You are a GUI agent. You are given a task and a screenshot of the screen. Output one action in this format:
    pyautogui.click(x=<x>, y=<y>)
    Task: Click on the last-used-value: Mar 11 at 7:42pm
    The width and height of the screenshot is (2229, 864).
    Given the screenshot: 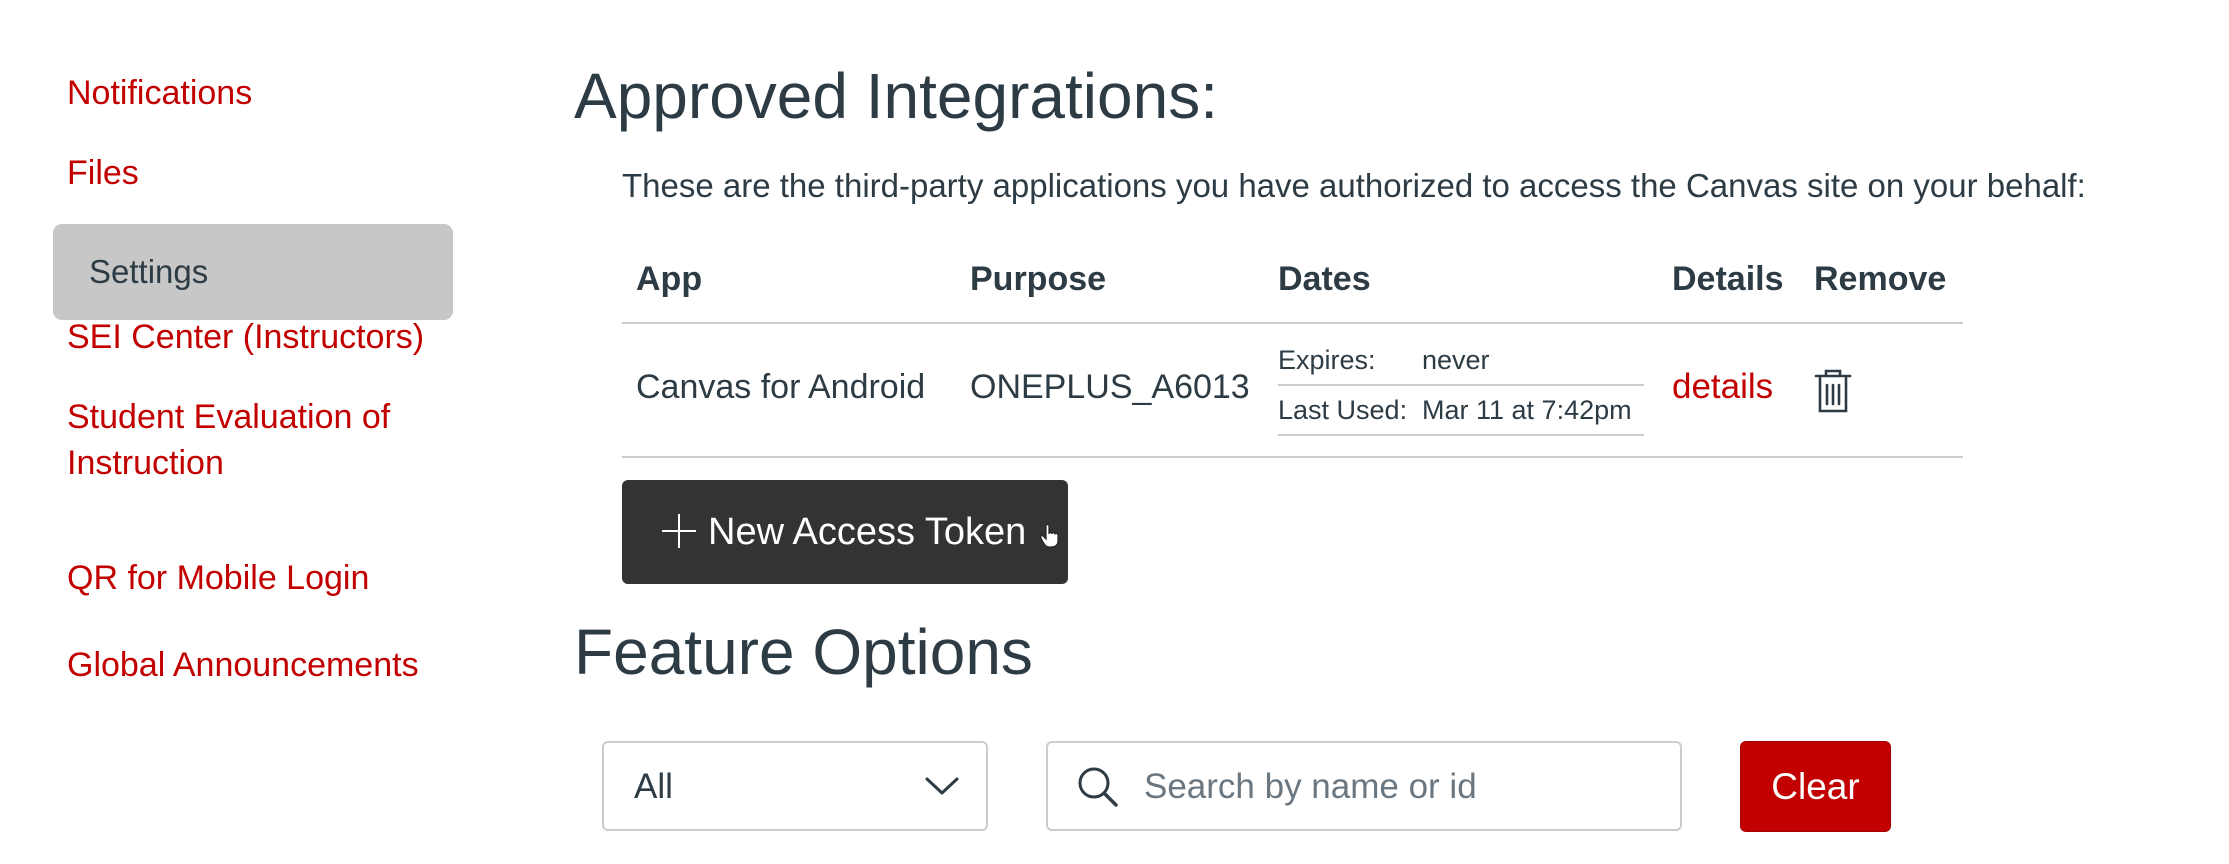 What is the action you would take?
    pyautogui.click(x=1527, y=410)
    